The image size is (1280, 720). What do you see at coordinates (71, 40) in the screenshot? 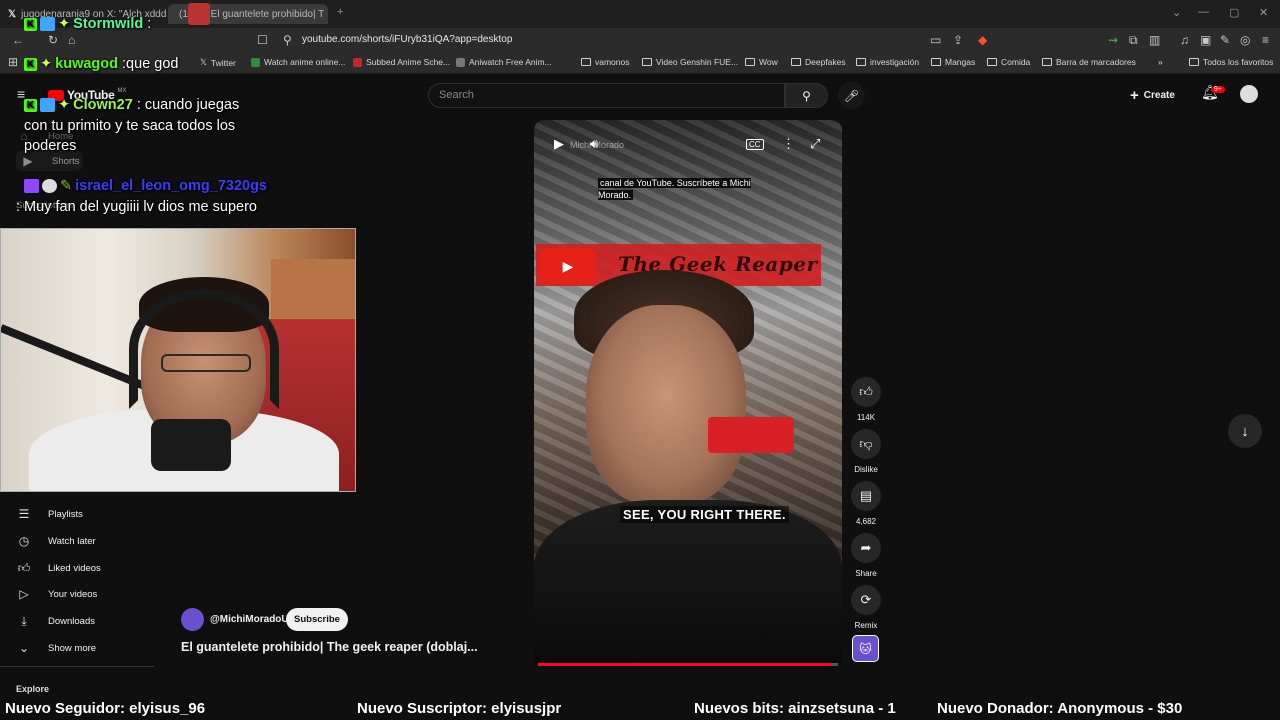
I see `home-icon: ⌂` at bounding box center [71, 40].